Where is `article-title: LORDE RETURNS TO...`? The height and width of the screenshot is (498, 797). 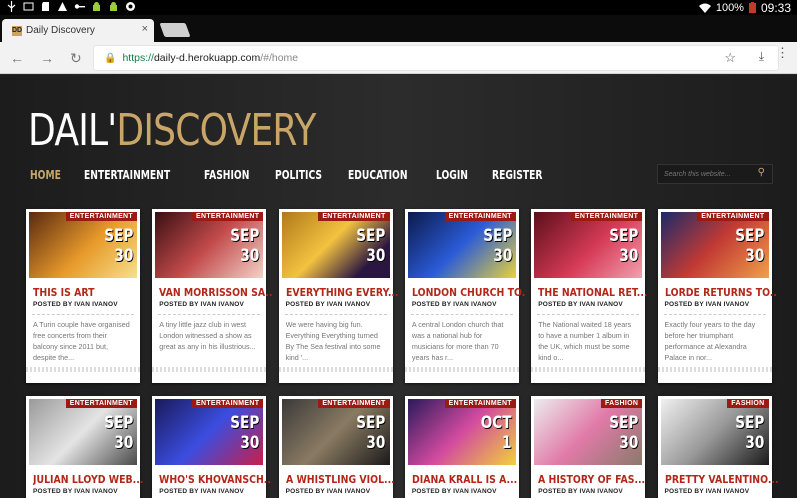 article-title: LORDE RETURNS TO... is located at coordinates (721, 292).